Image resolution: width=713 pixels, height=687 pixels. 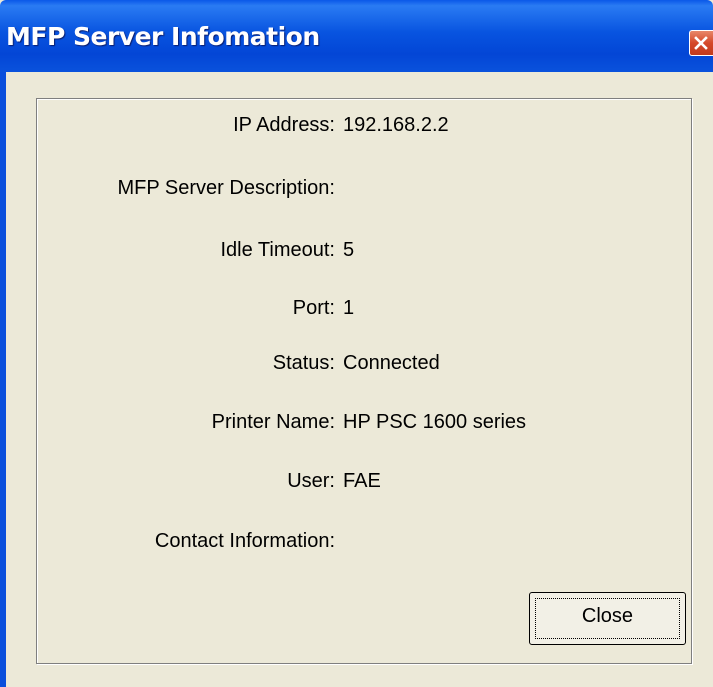 What do you see at coordinates (303, 363) in the screenshot?
I see `status-label: Status:` at bounding box center [303, 363].